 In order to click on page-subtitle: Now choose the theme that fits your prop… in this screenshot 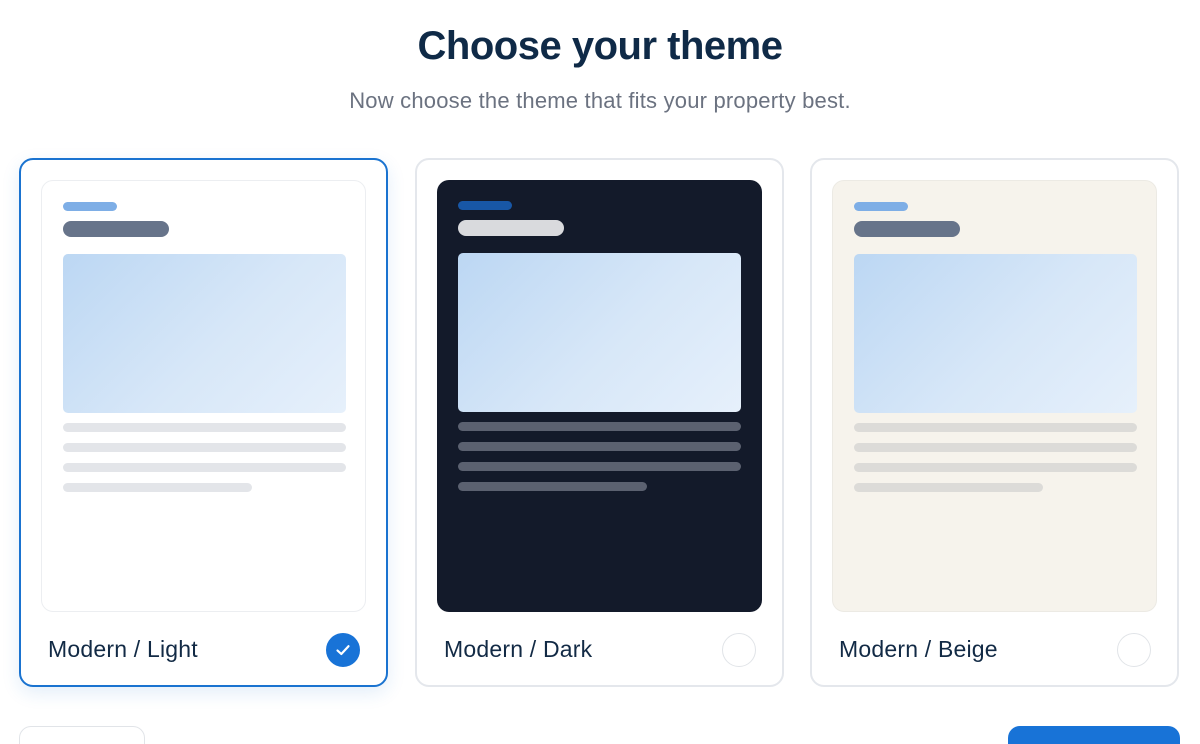, I will do `click(600, 100)`.